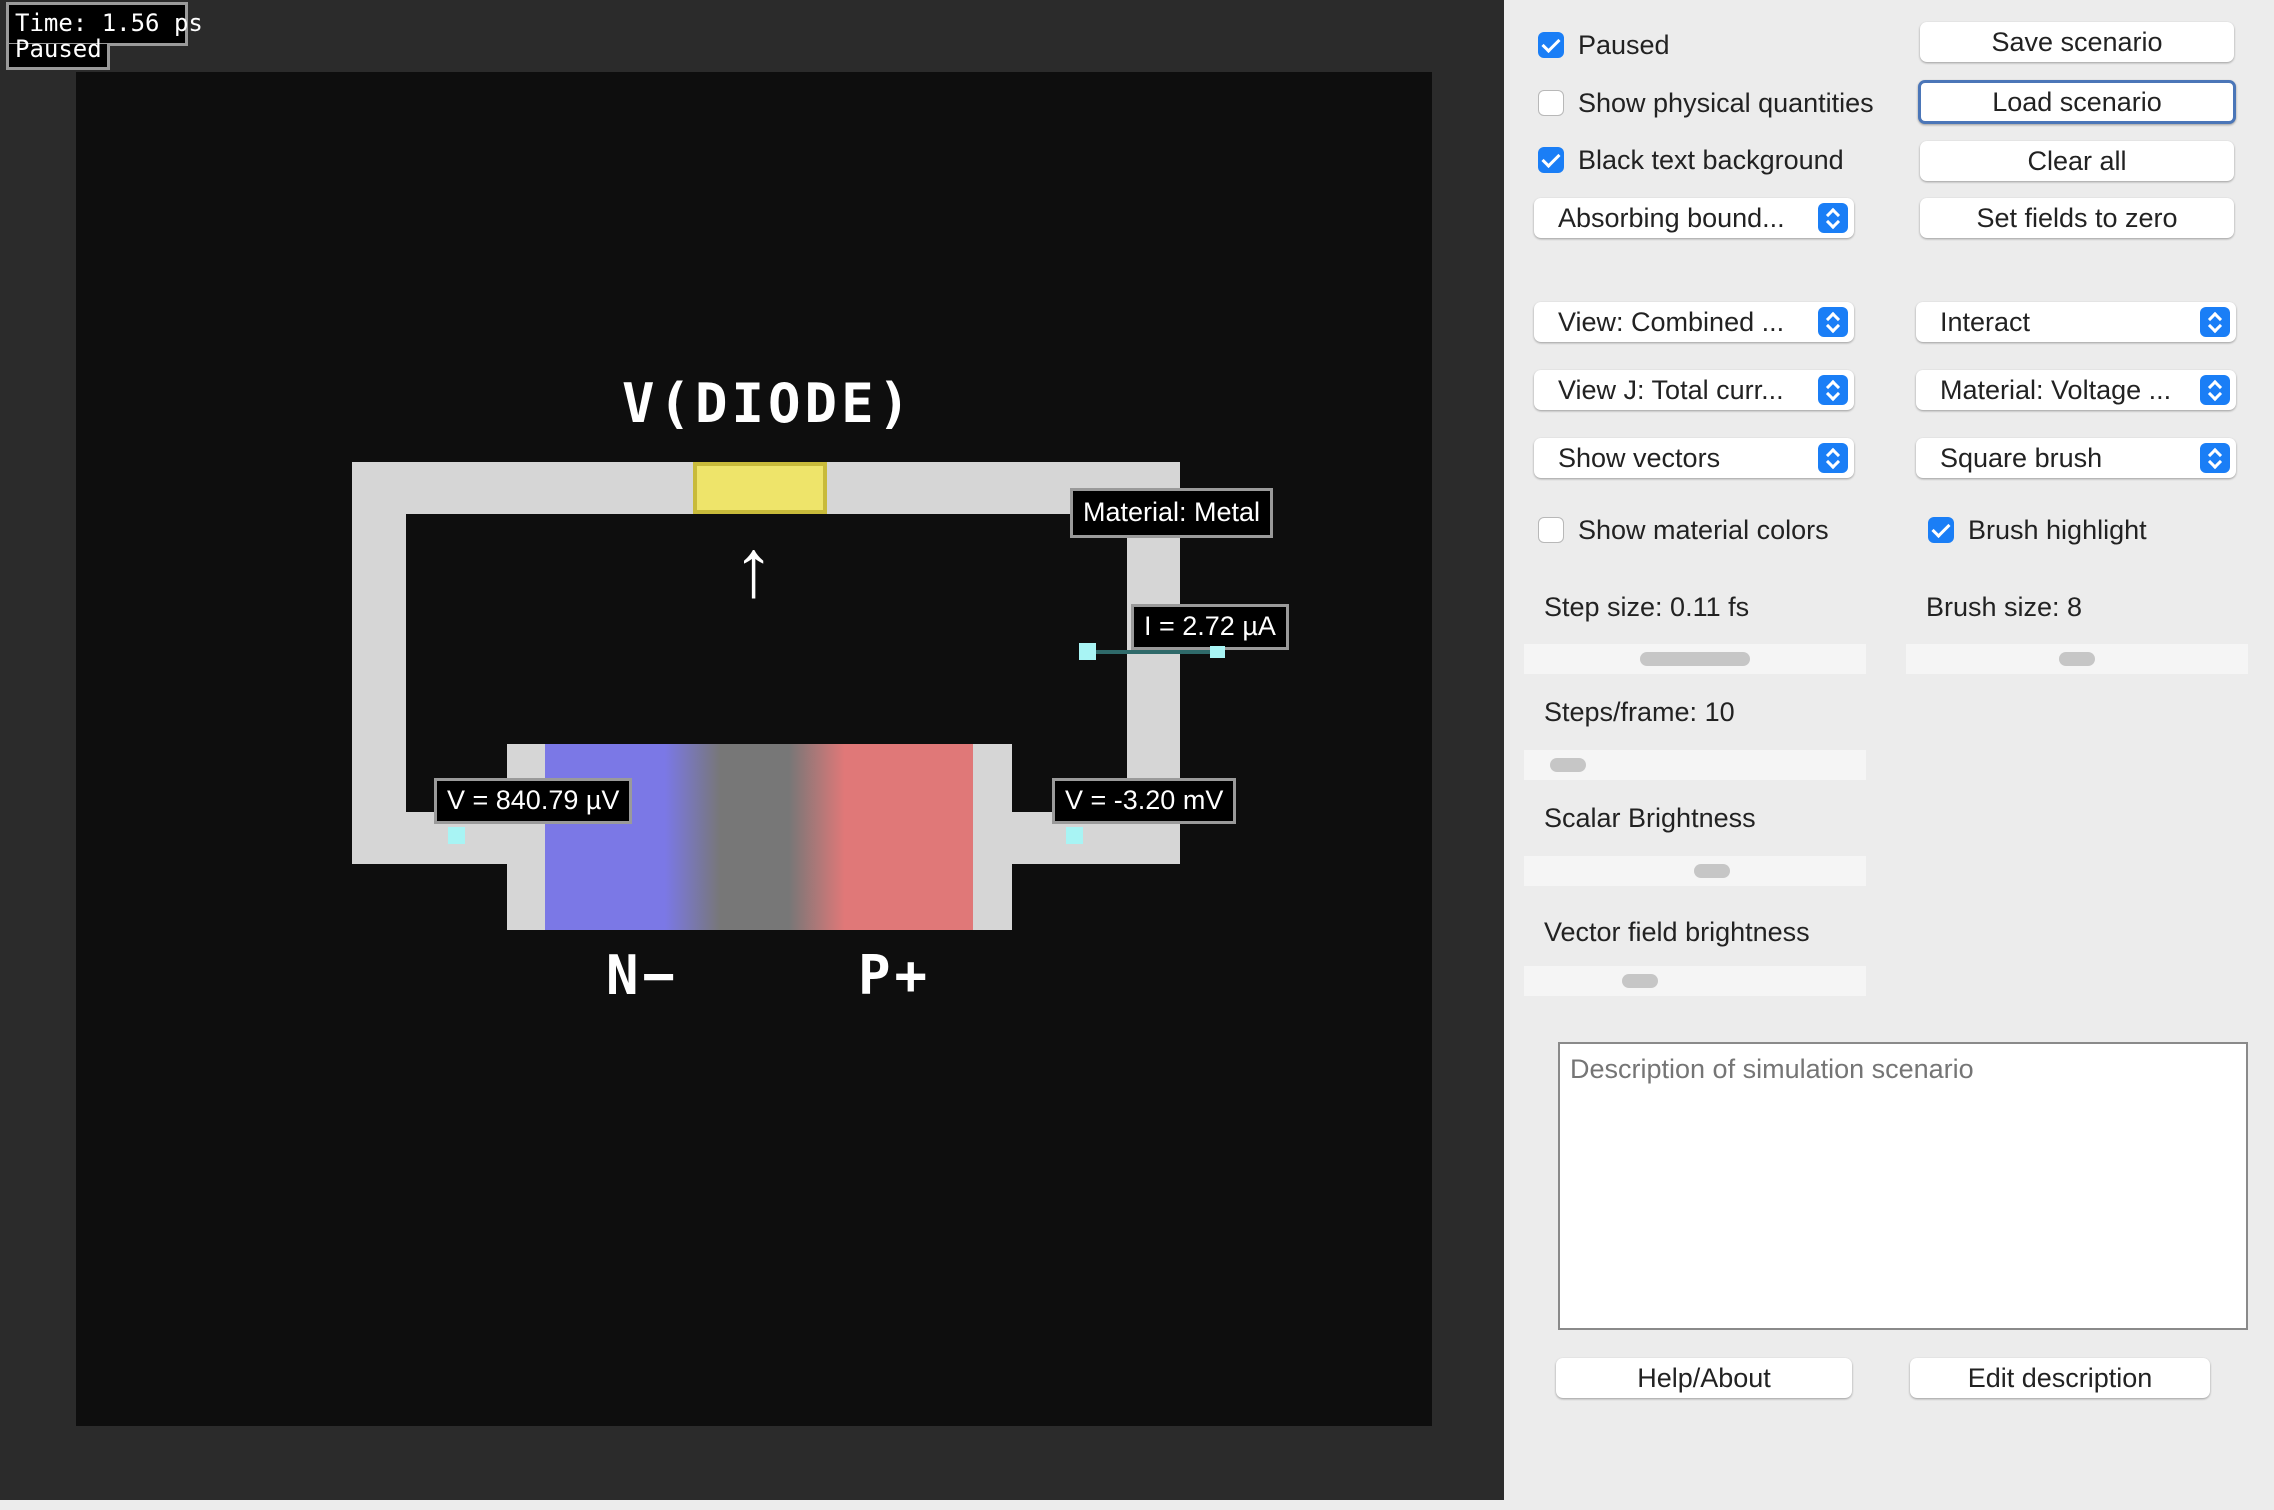  I want to click on edit-description-button: Edit description, so click(2060, 1378).